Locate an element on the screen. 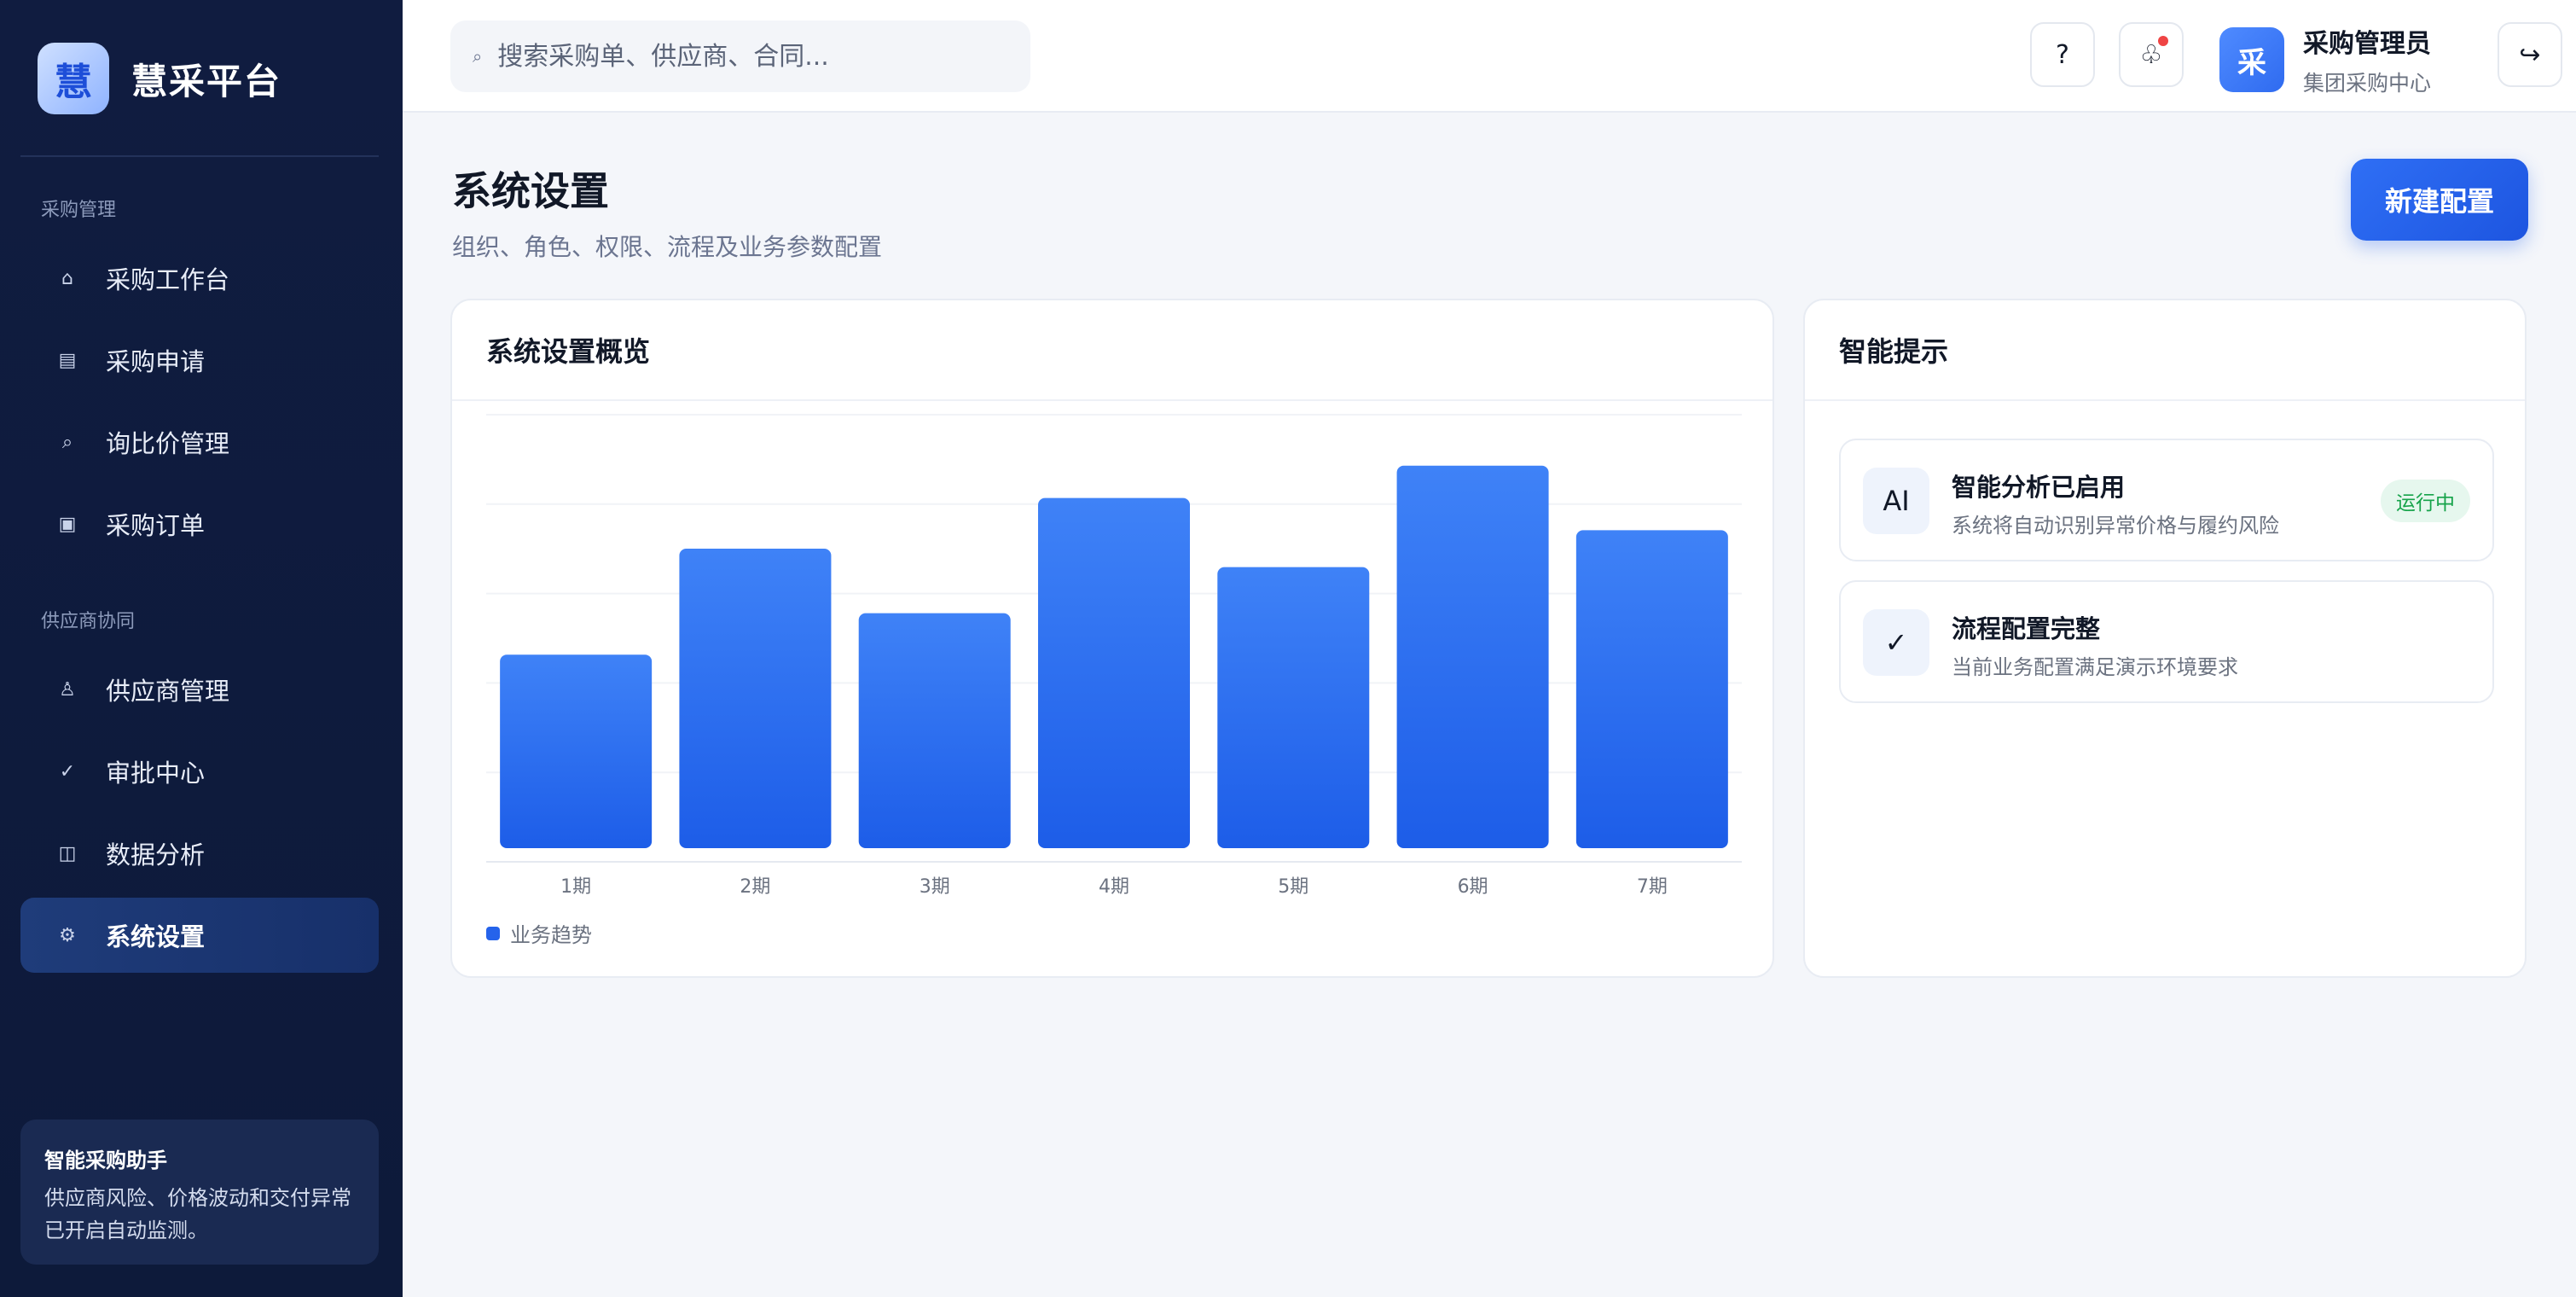 Image resolution: width=2576 pixels, height=1297 pixels. tip-description: 系统将自动识别异常价格与履约风险 is located at coordinates (2115, 526).